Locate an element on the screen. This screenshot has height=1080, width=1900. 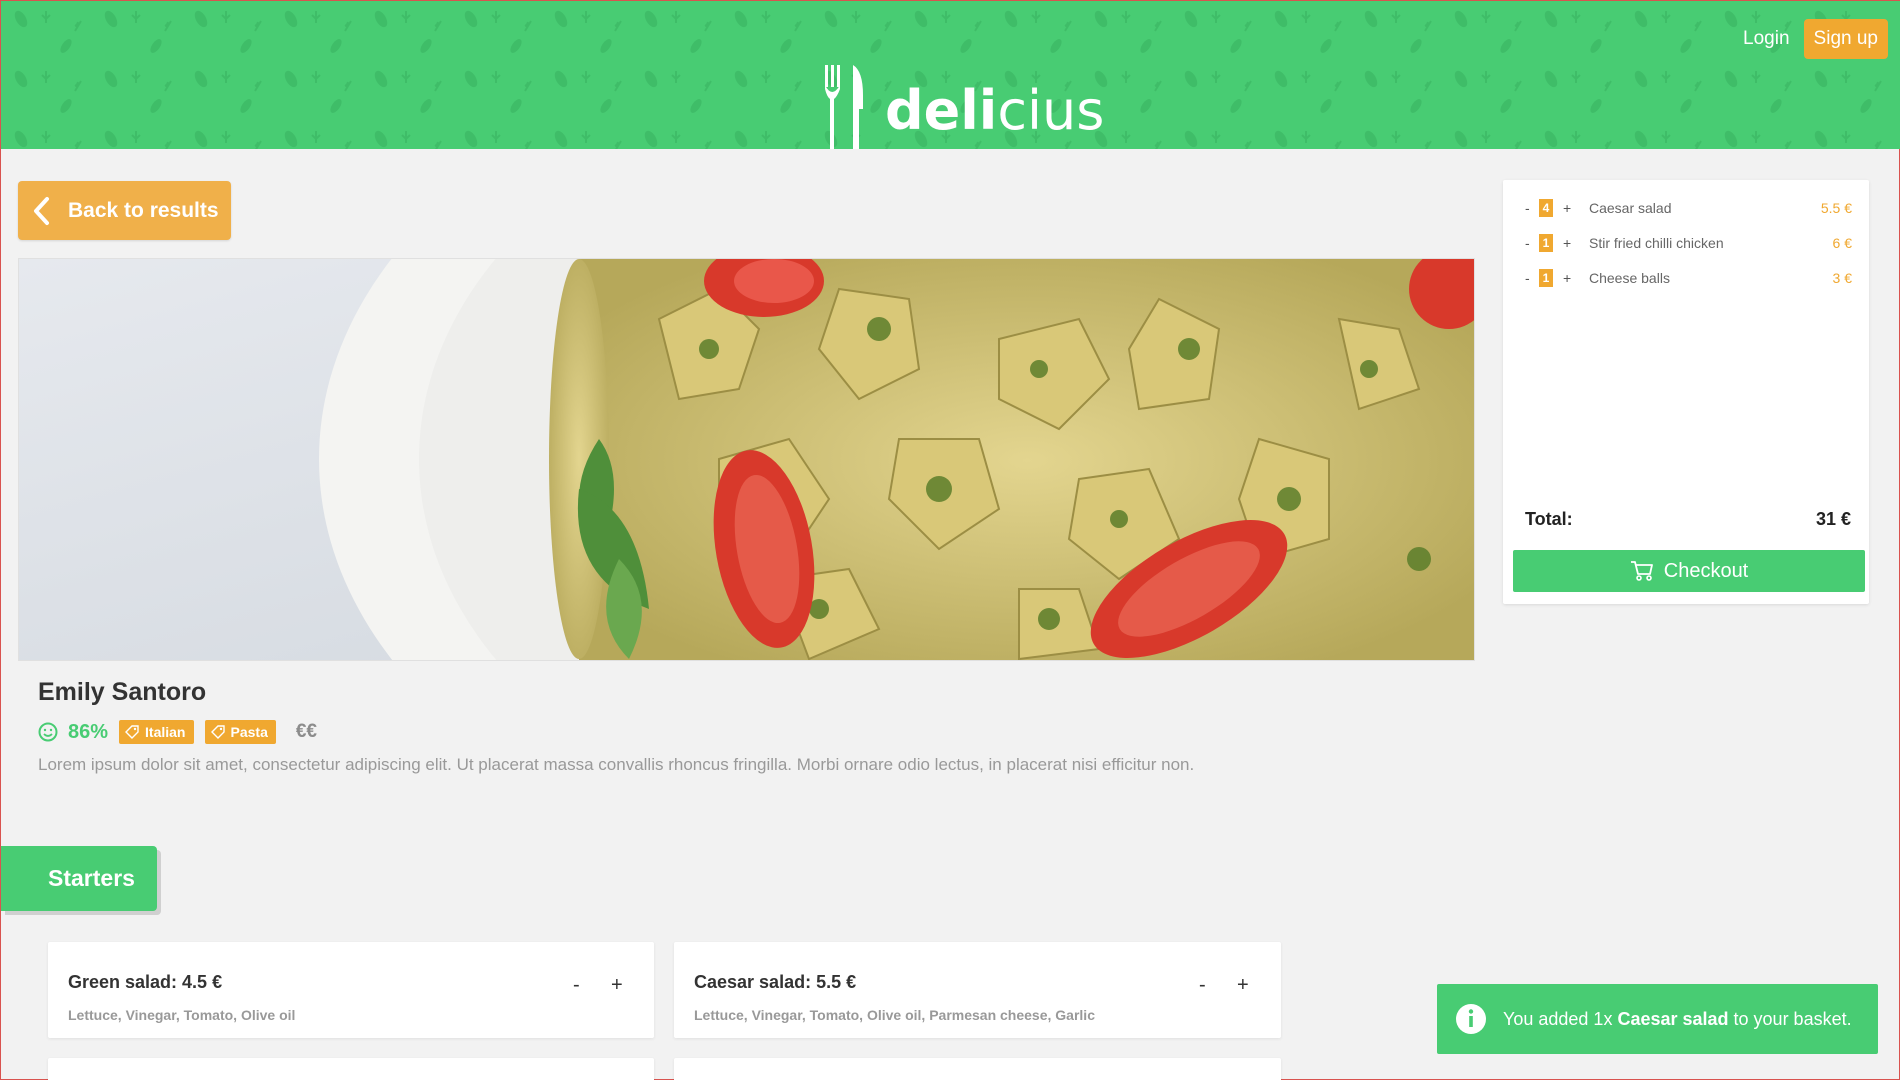
tag-italian: Italian is located at coordinates (156, 732).